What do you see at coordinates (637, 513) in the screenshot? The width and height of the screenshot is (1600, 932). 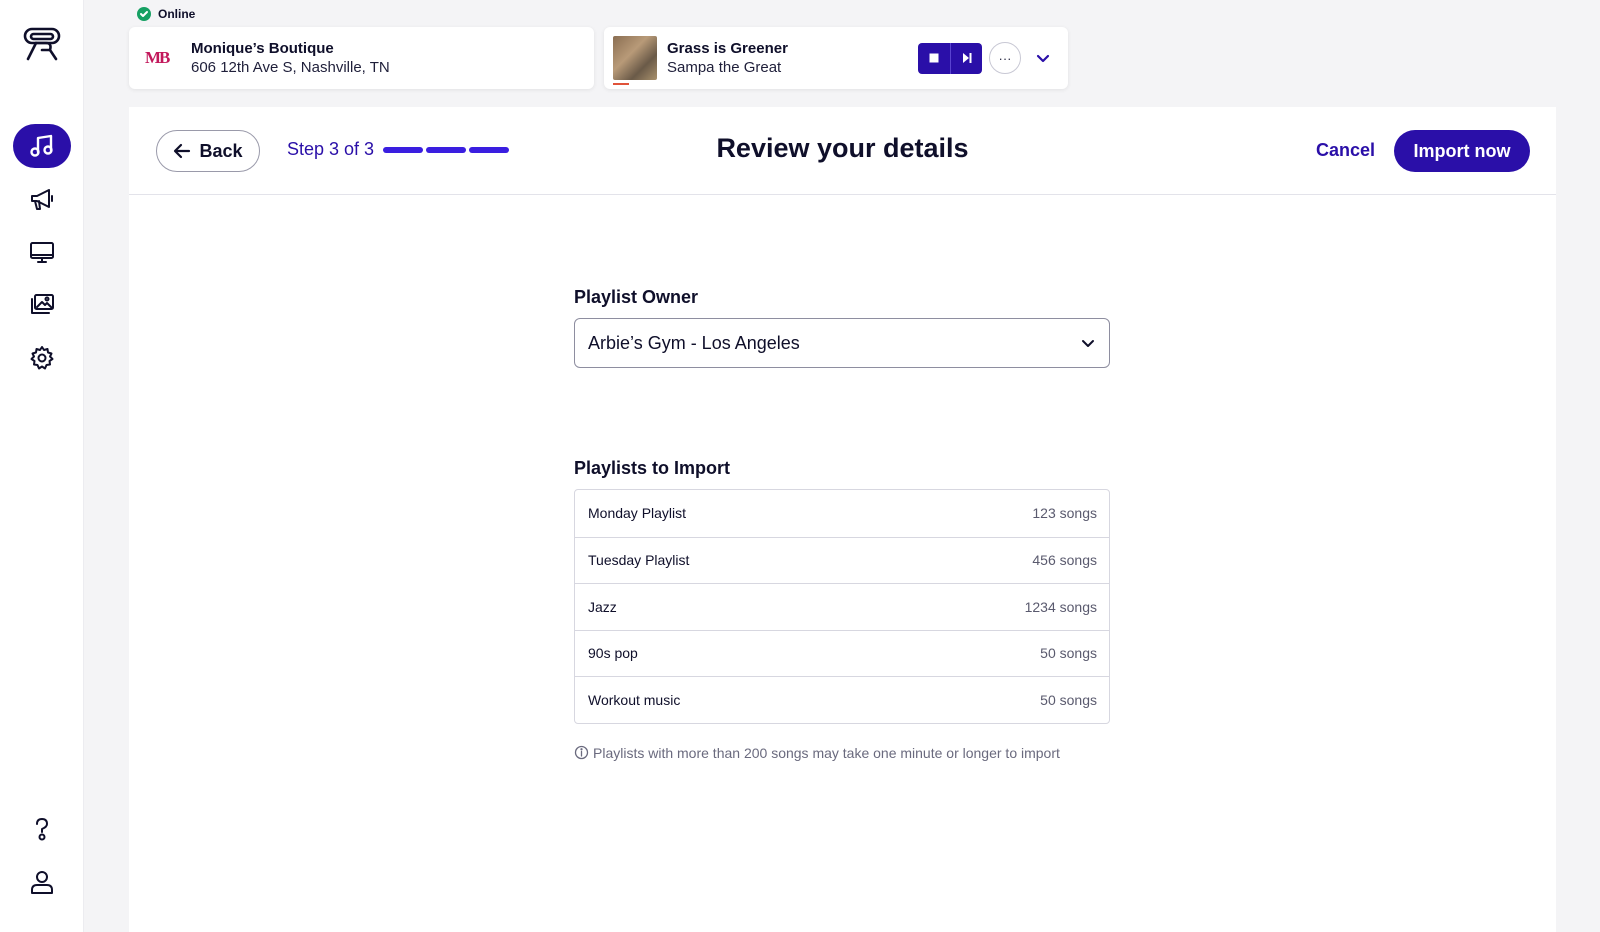 I see `playlist-name: Monday Playlist` at bounding box center [637, 513].